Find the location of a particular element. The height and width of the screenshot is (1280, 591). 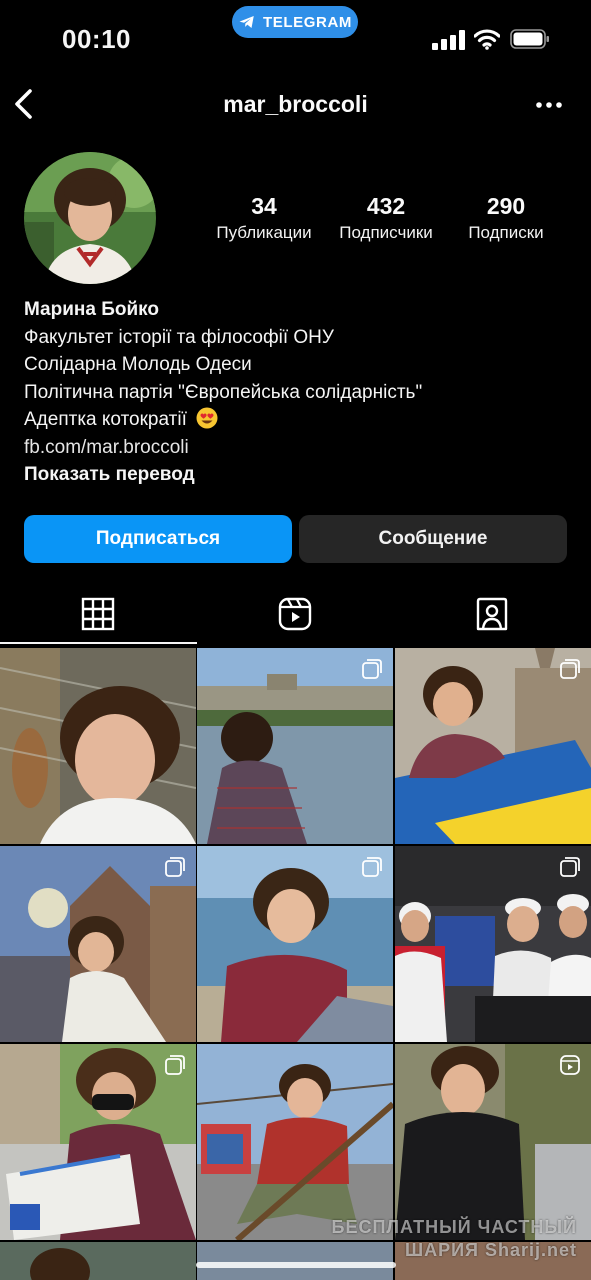

watermark: БЕСПЛАТНЫЙ ЧАСТНЫЙ ШАРИЯ Sharij.net is located at coordinates (454, 1239).